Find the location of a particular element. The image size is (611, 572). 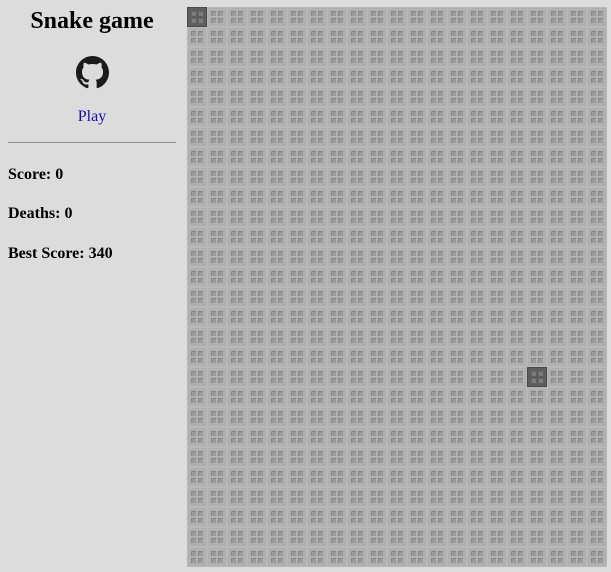

score-text: Score: 0 is located at coordinates (36, 174).